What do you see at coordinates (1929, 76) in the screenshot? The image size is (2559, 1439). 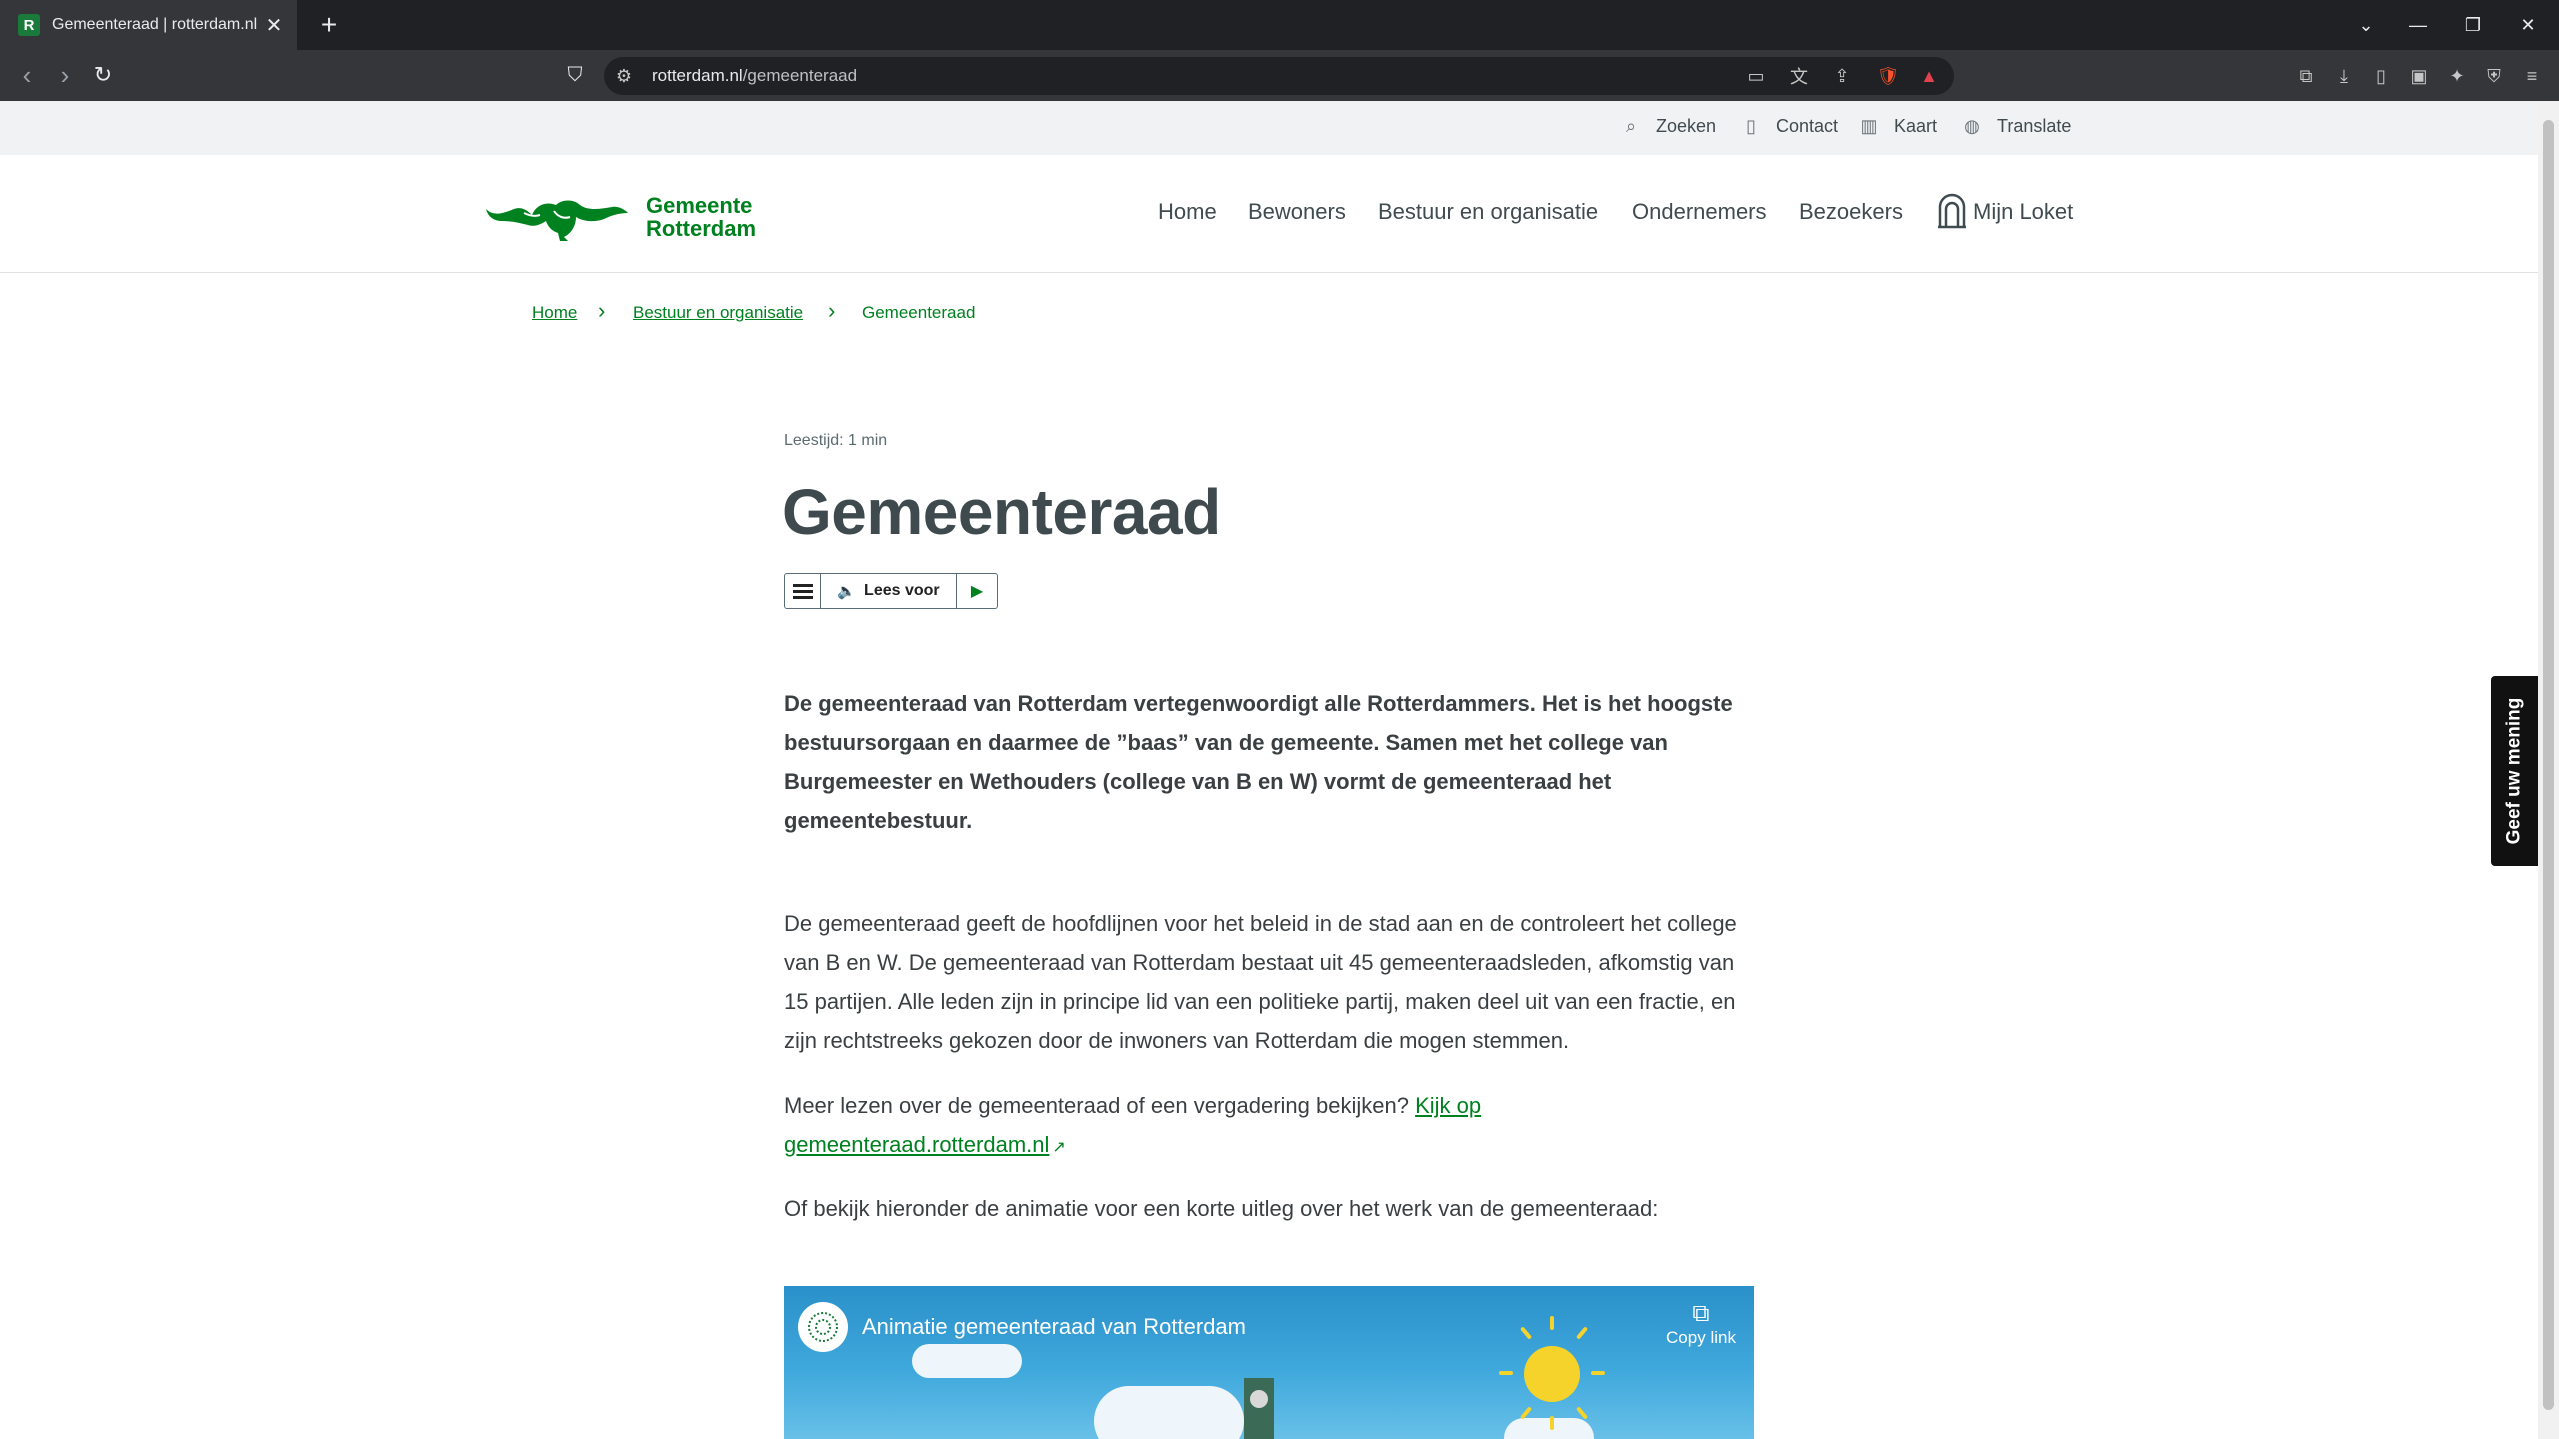 I see `brave-rewards-icon: ▲` at bounding box center [1929, 76].